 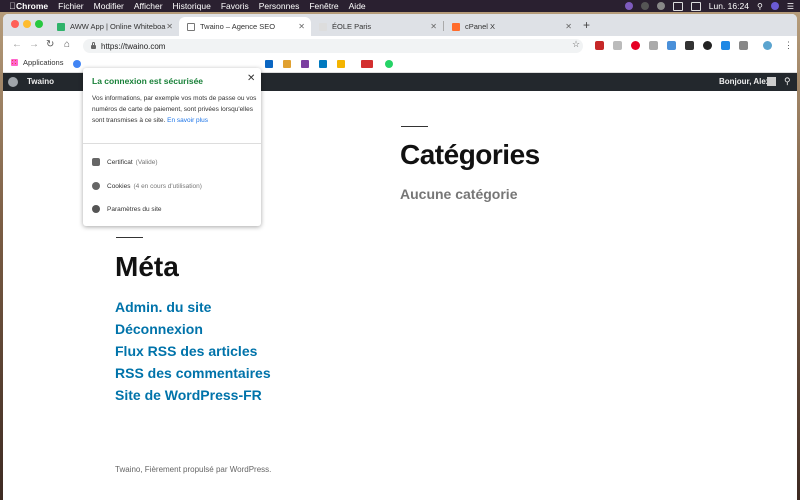 What do you see at coordinates (96, 209) in the screenshot?
I see `gear-icon` at bounding box center [96, 209].